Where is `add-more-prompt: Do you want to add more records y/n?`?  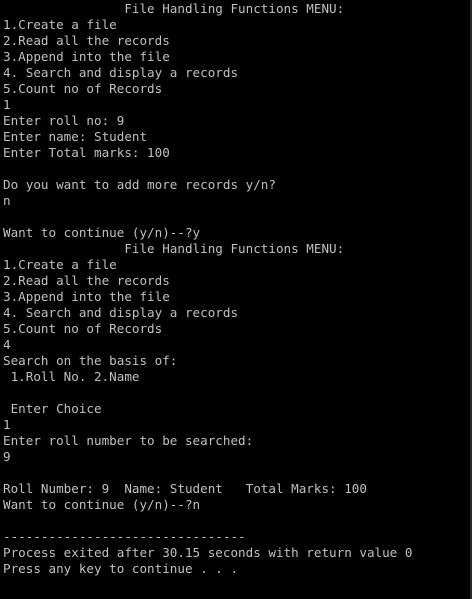
add-more-prompt: Do you want to add more records y/n? is located at coordinates (139, 184).